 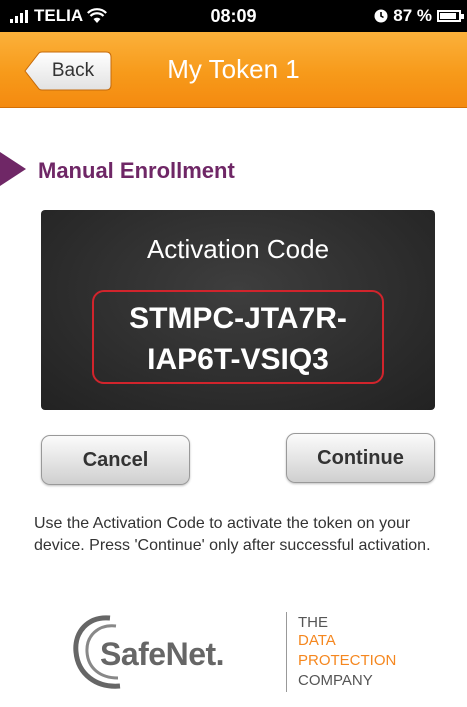 What do you see at coordinates (233, 16) in the screenshot?
I see `status-bar: TELIA 08:09 87 %` at bounding box center [233, 16].